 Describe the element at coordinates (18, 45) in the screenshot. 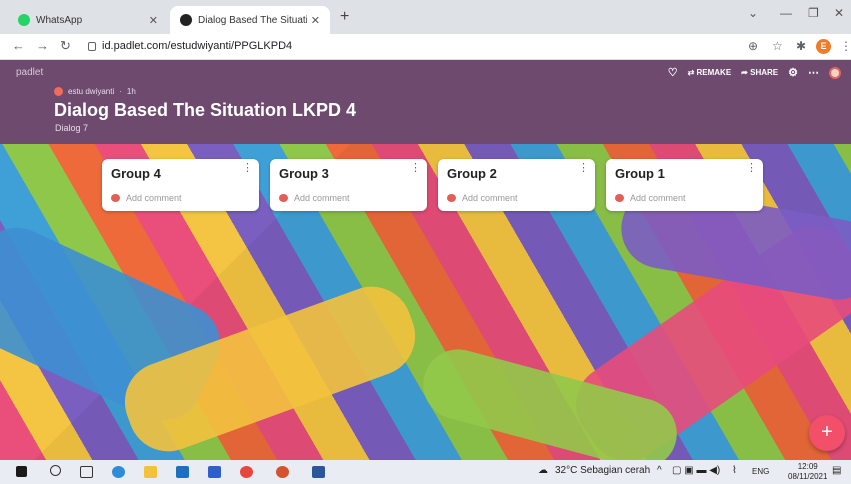

I see `back-button: ←` at that location.